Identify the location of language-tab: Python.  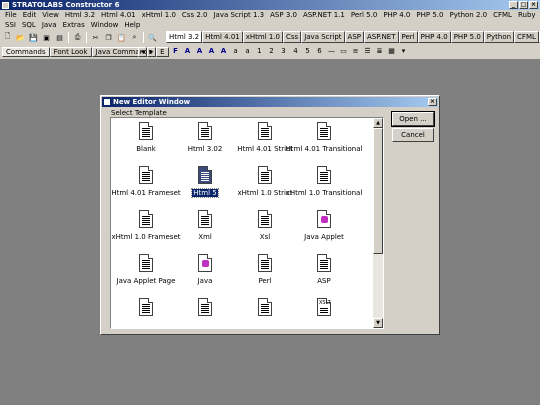
(499, 37).